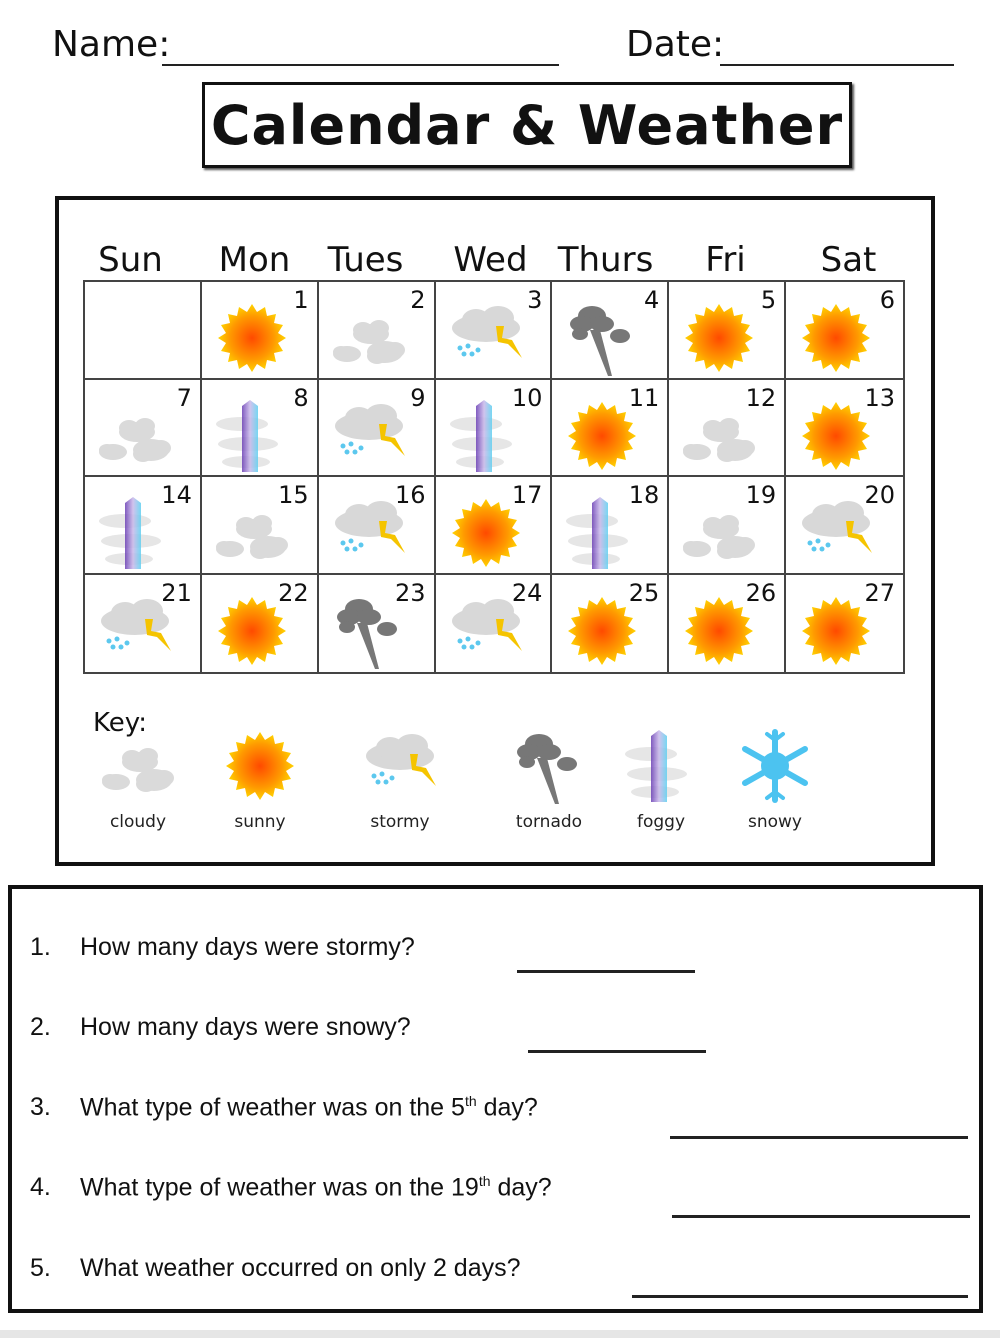 The image size is (1000, 1338). Describe the element at coordinates (728, 428) in the screenshot. I see `calendar-day-12: 12` at that location.